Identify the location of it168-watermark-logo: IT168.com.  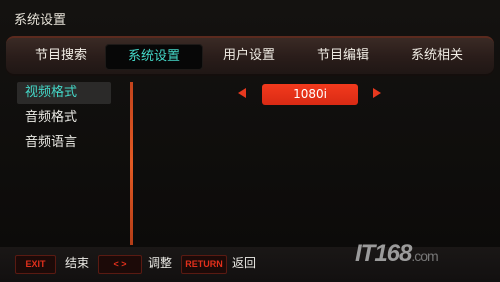
(425, 258).